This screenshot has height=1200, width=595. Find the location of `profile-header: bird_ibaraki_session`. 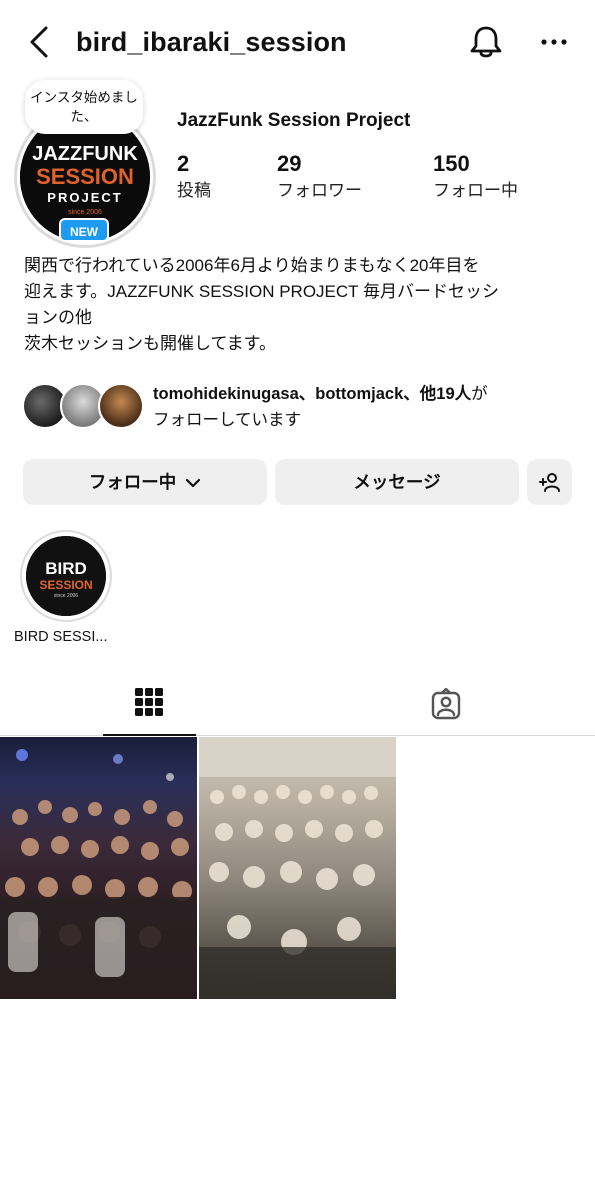

profile-header: bird_ibaraki_session is located at coordinates (297, 42).